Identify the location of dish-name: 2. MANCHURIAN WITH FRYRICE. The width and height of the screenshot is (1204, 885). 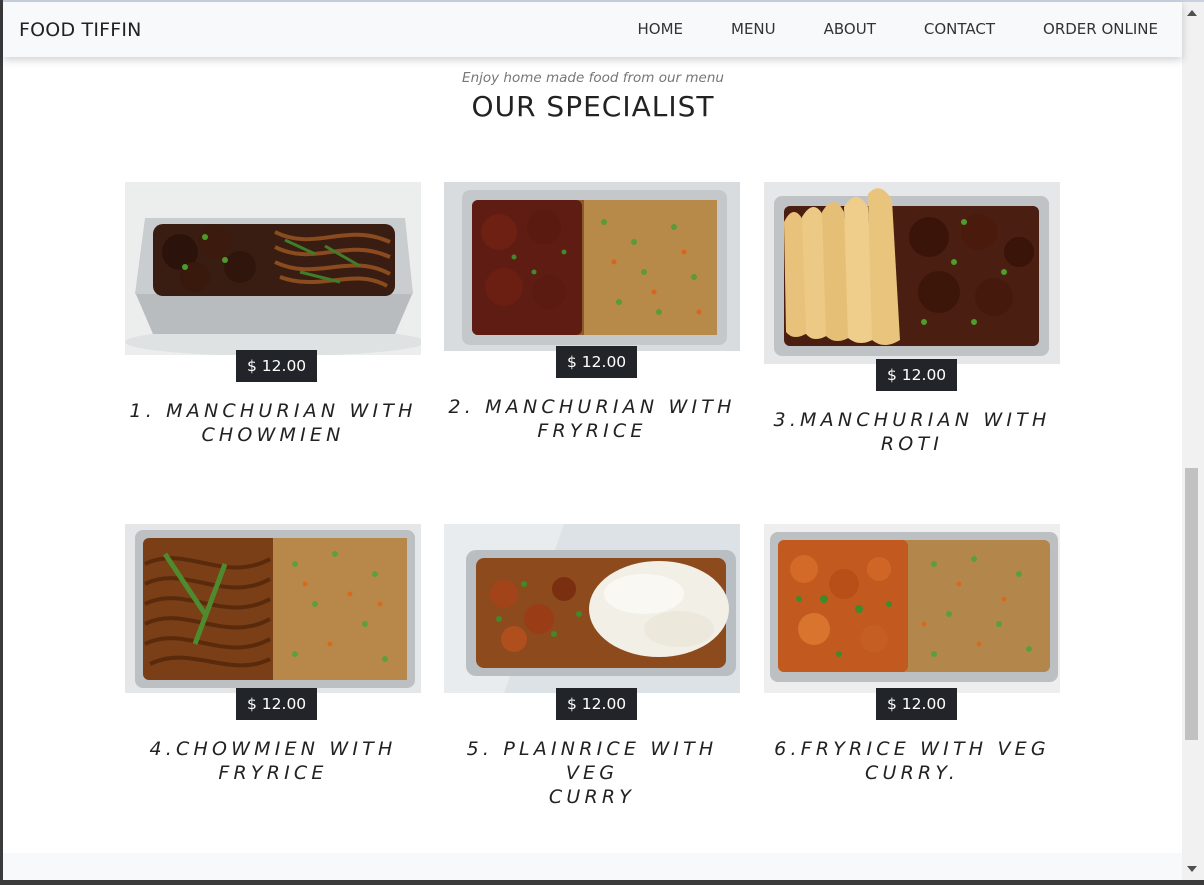
(592, 419).